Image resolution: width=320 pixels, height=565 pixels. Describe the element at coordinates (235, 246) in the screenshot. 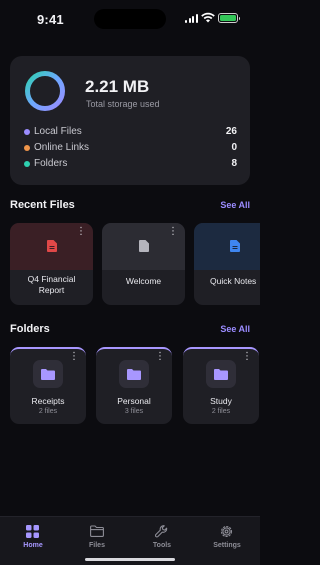

I see `doc-file-icon` at that location.